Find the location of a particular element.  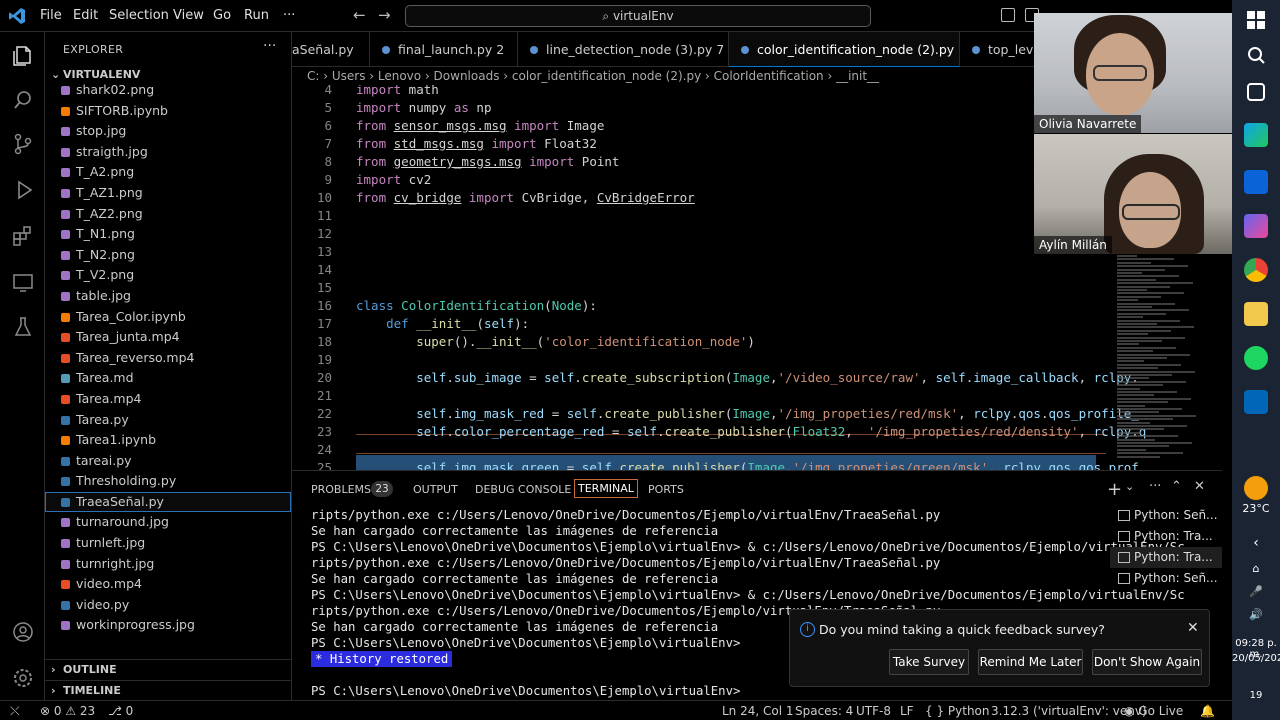

cursor-position: Ln 24, Col 1 is located at coordinates (758, 711).